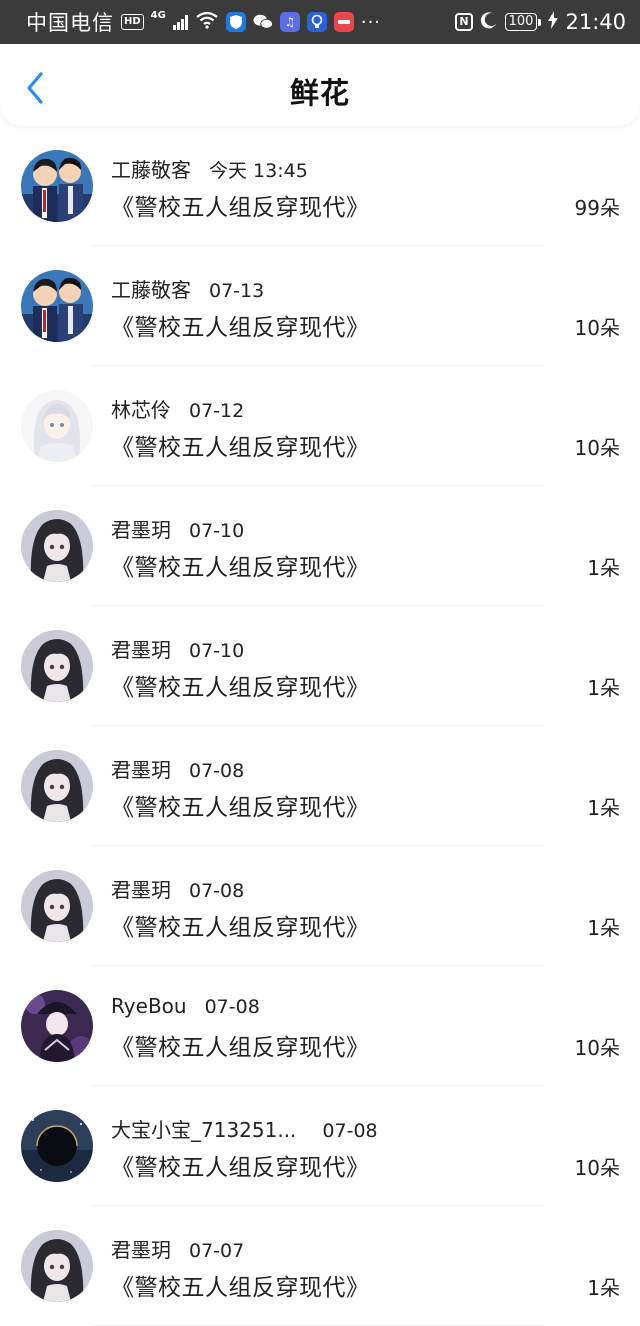 The width and height of the screenshot is (640, 1326). I want to click on list-item: 林芯伶 07-12 《警校五人组反穿现代》 10朵, so click(320, 426).